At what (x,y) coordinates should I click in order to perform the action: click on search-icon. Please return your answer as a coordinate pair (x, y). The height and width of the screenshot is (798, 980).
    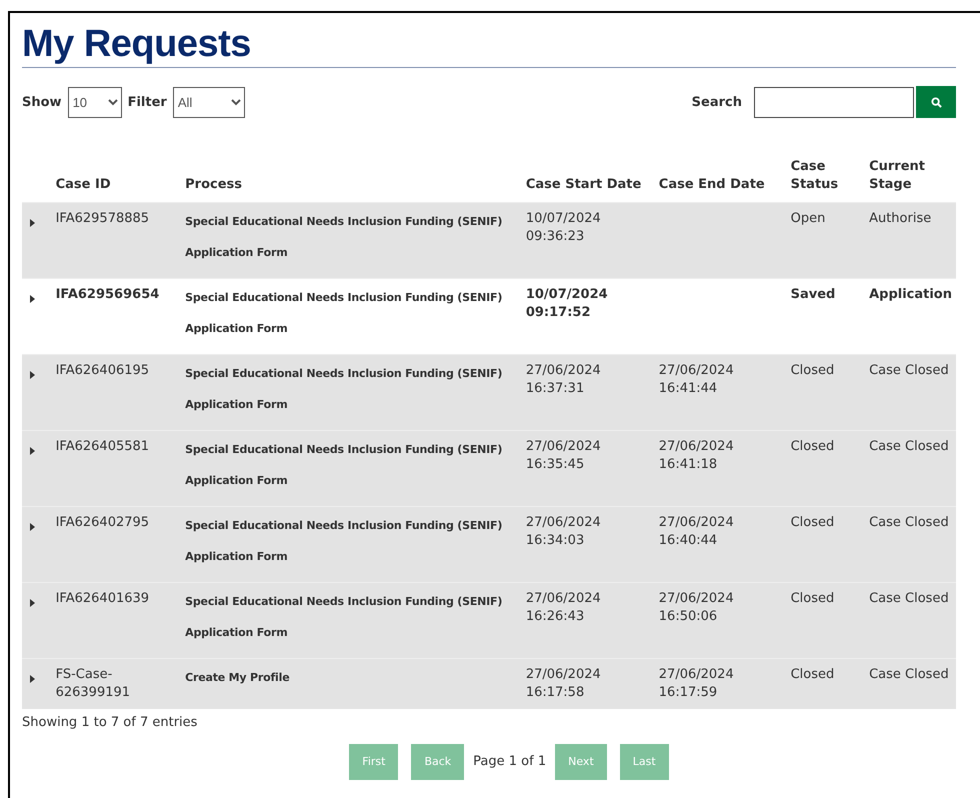
    Looking at the image, I should click on (936, 102).